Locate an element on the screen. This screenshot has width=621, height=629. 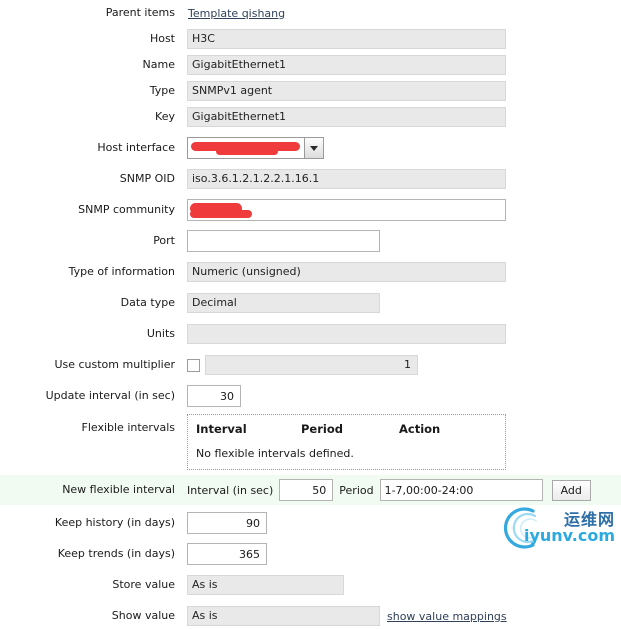
label-keep-history: Keep history (in days) is located at coordinates (114, 522).